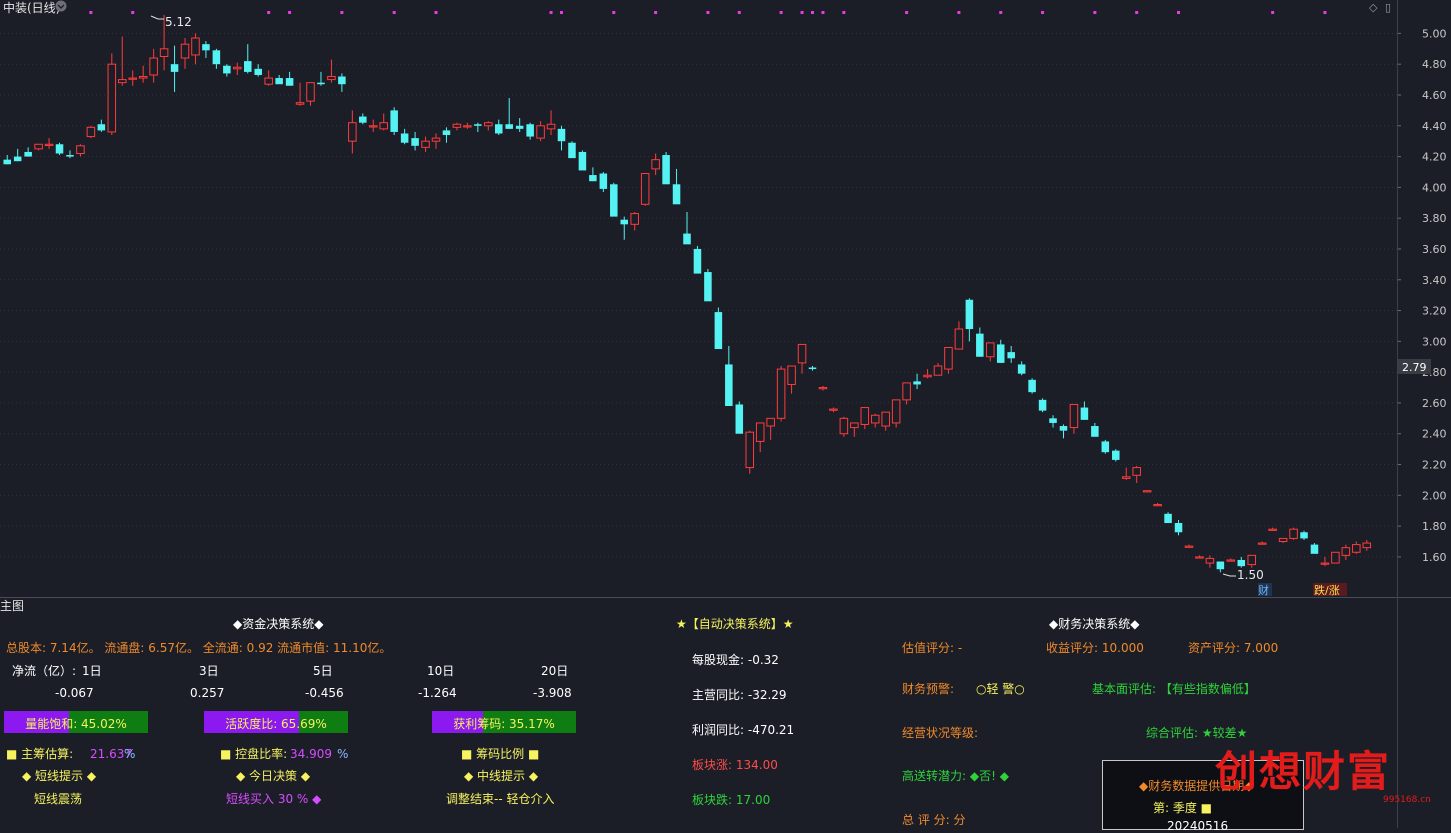  Describe the element at coordinates (1388, 7) in the screenshot. I see `window-icon: ▯` at that location.